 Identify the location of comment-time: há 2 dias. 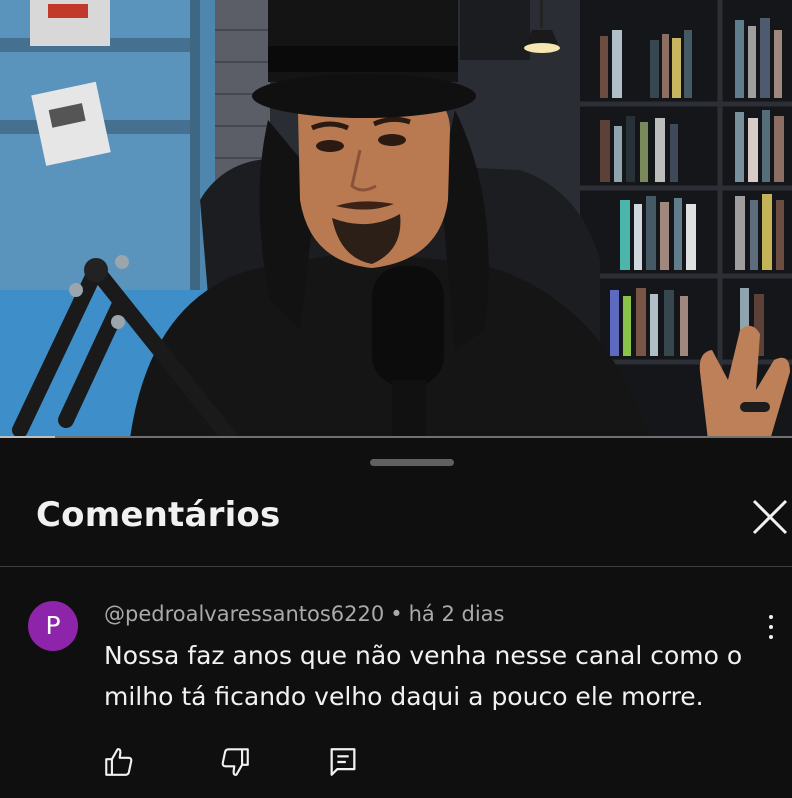
(456, 614).